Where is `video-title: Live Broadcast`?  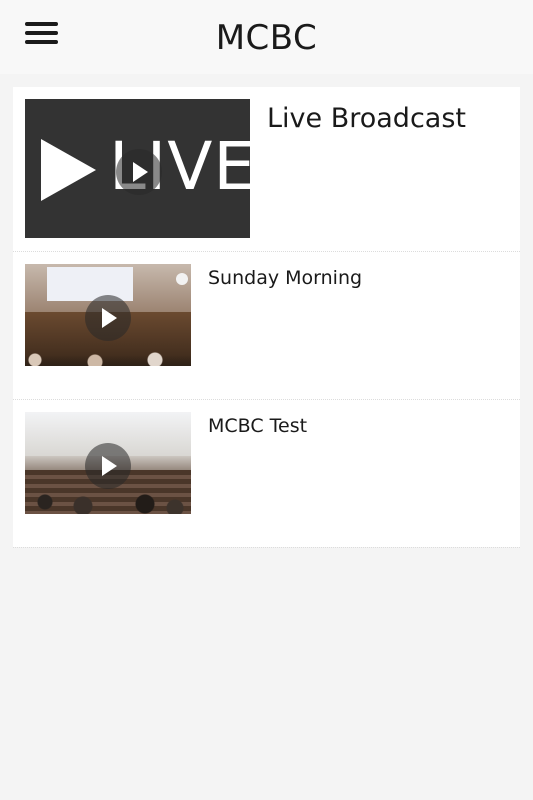 video-title: Live Broadcast is located at coordinates (366, 119).